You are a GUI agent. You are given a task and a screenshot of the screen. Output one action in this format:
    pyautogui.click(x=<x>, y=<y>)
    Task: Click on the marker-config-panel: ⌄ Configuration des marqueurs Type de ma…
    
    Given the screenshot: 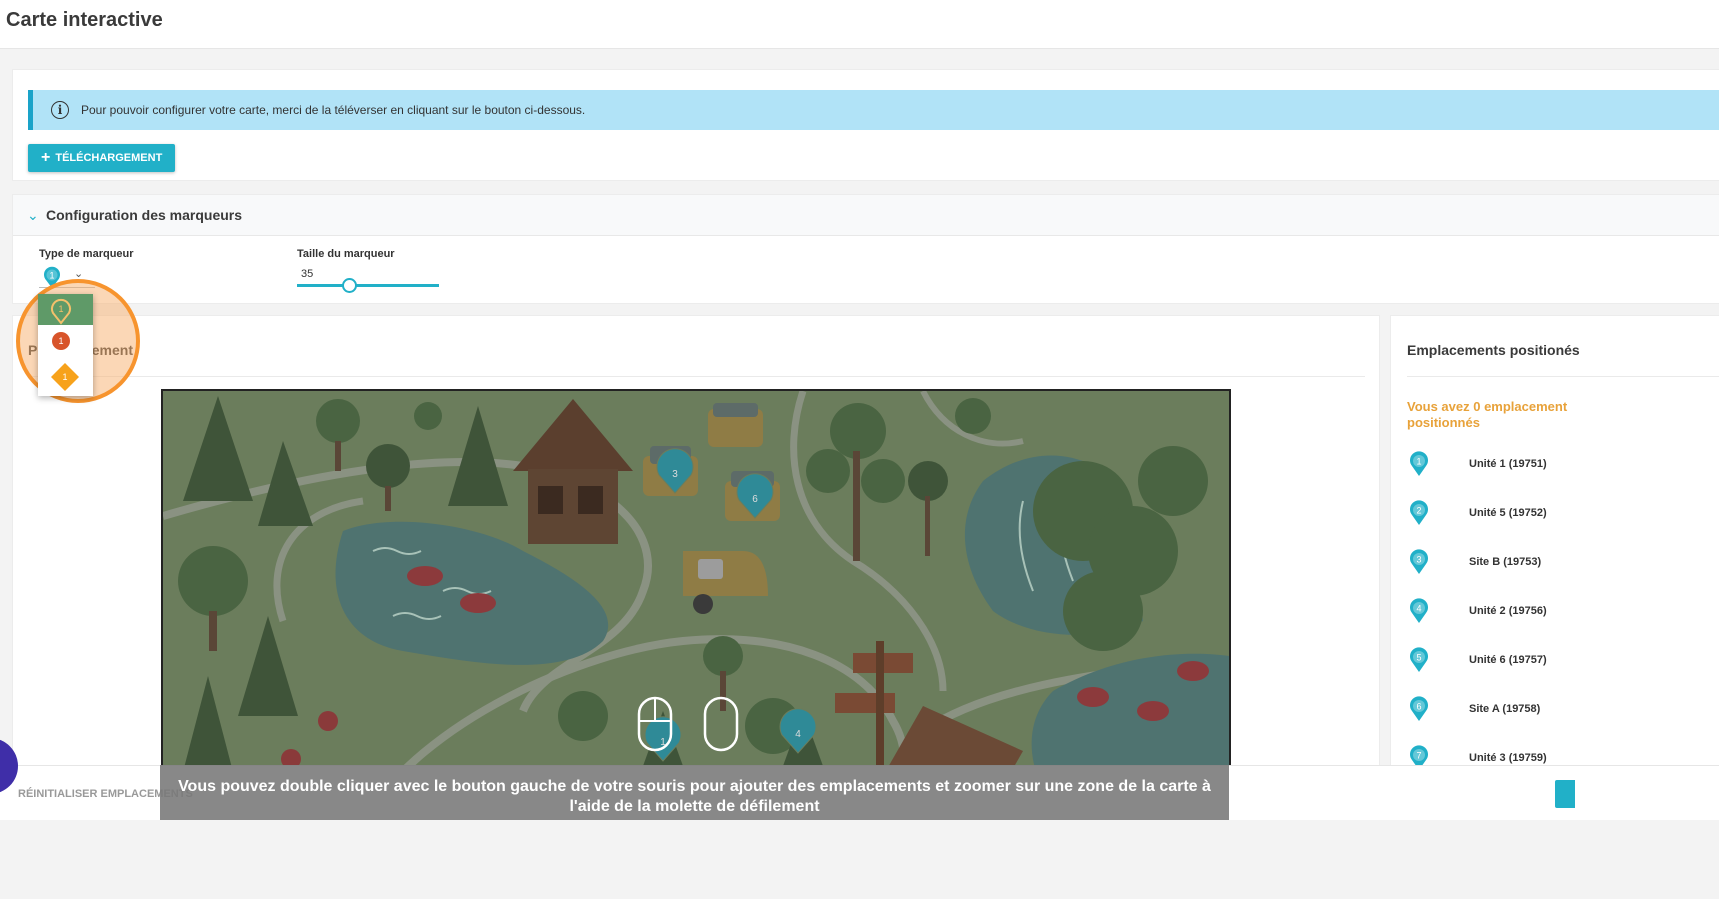 What is the action you would take?
    pyautogui.click(x=865, y=249)
    